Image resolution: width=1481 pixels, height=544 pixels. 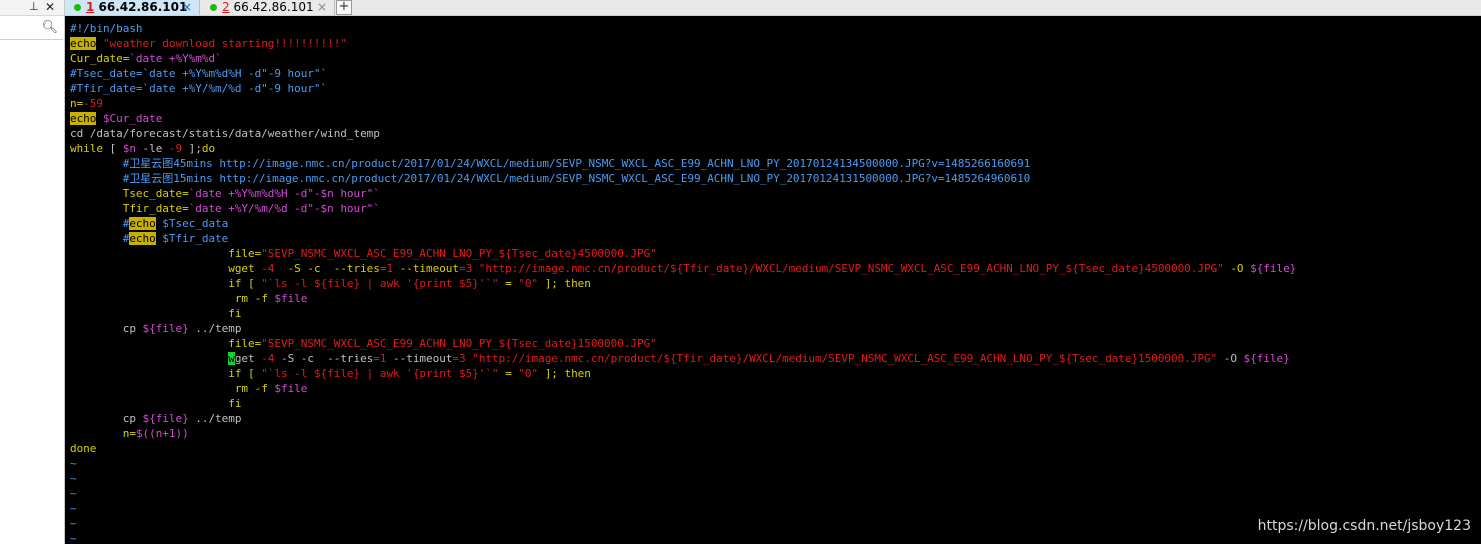 I want to click on sidebar-header: ⊥ ✕, so click(x=32, y=8).